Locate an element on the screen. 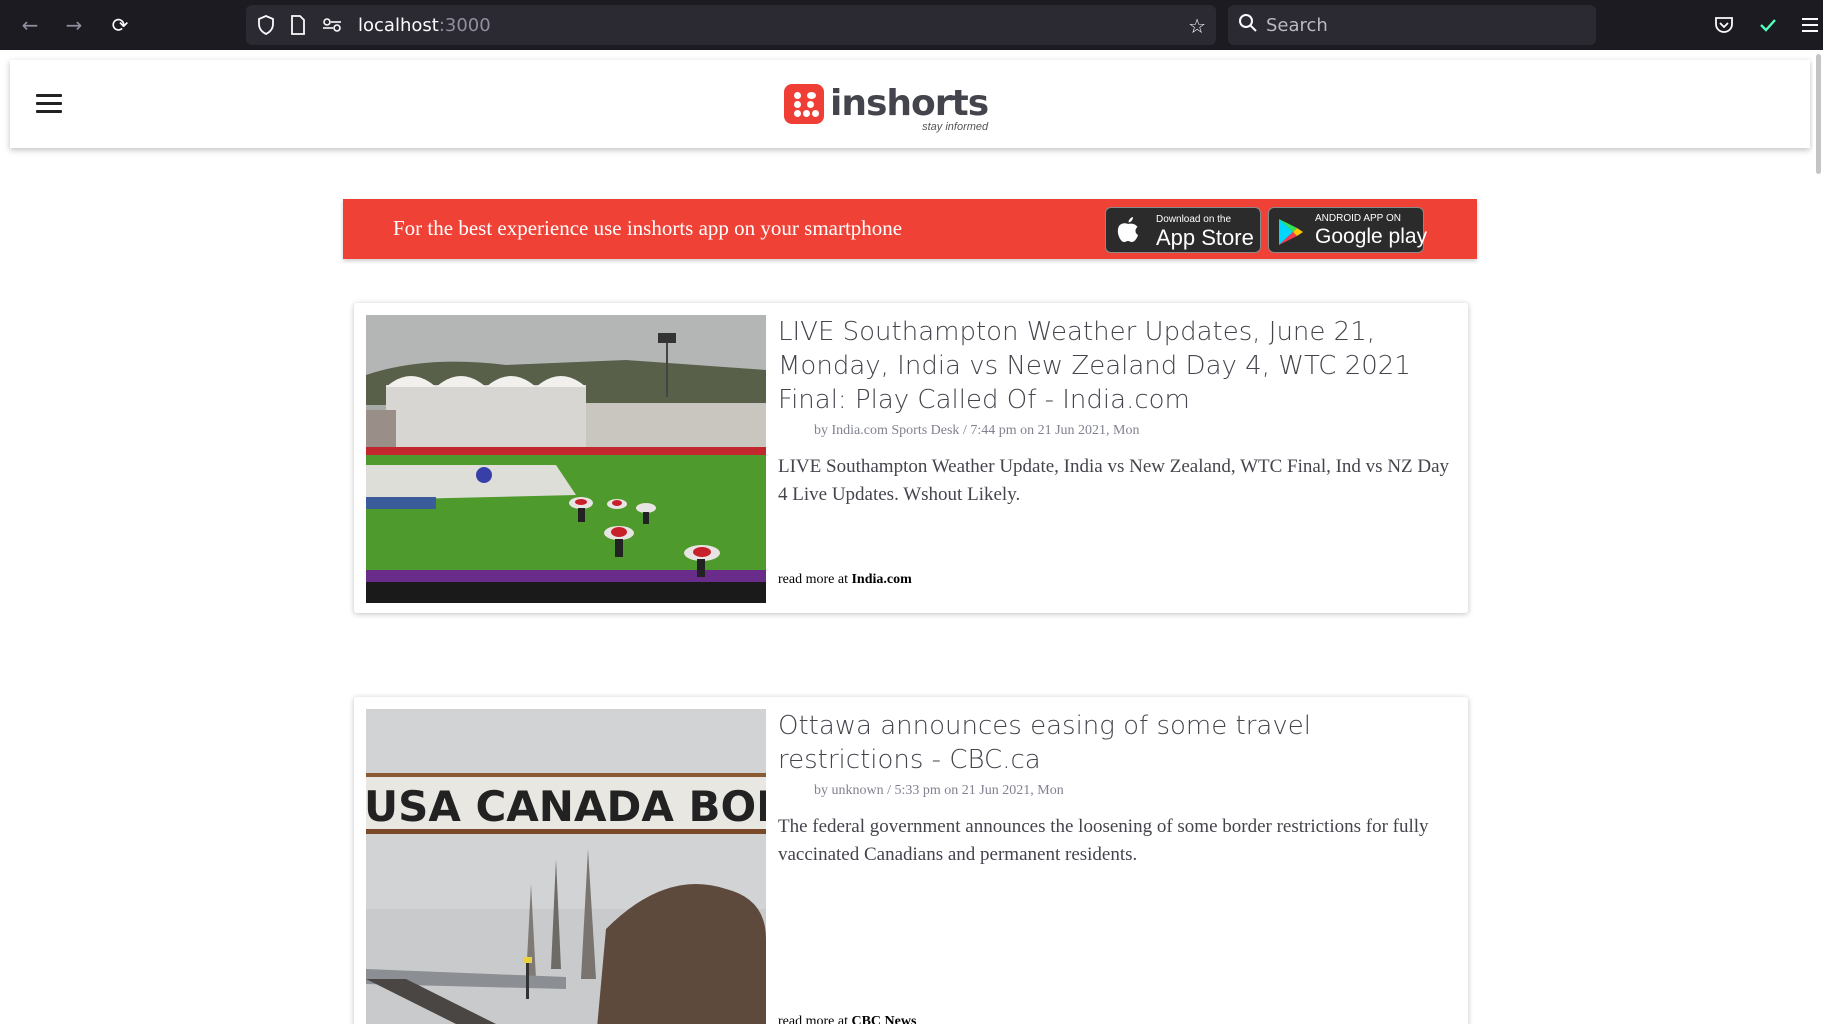 The image size is (1823, 1024). browser-toolbar: ← → ⟳ localhost:3000 ☆ Search is located at coordinates (911, 25).